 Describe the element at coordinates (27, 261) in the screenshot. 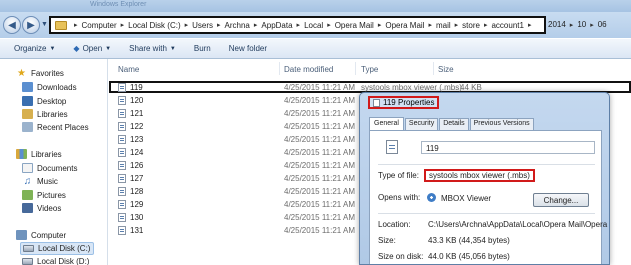

I see `disk-drive-icon` at that location.